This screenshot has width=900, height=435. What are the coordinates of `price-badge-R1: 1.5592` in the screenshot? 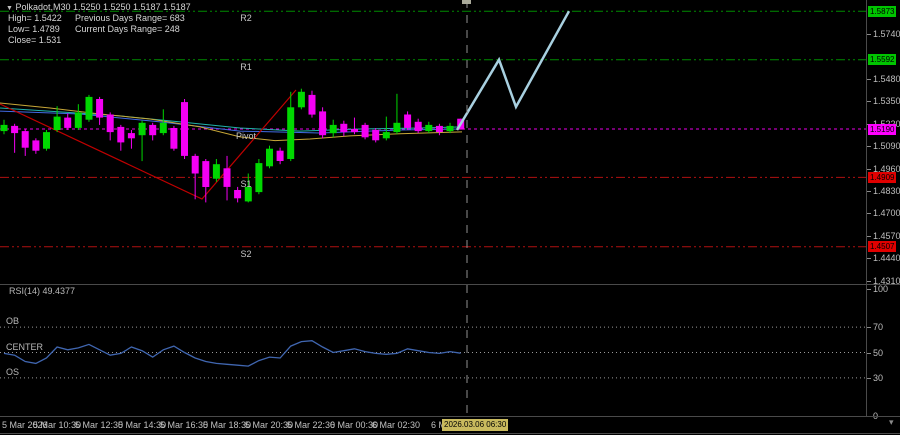 It's located at (882, 59).